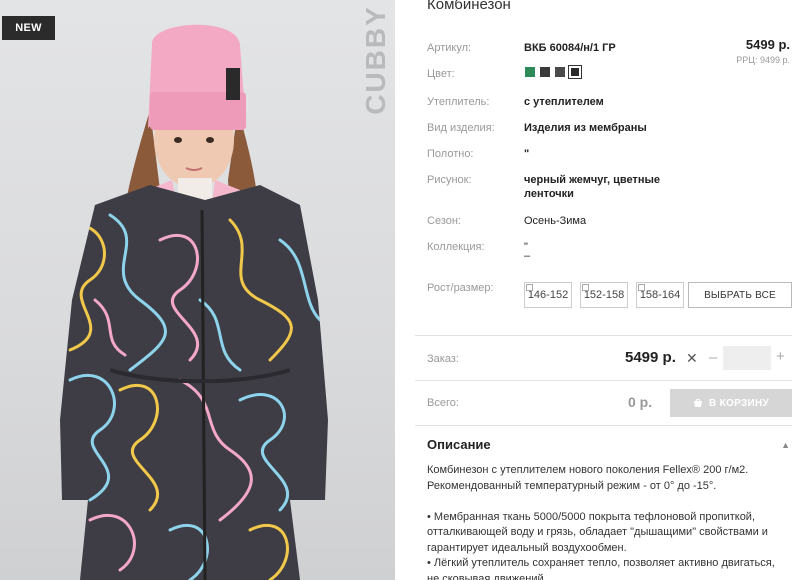 The image size is (800, 580). I want to click on attr-value-line2: ленточки, so click(549, 194).